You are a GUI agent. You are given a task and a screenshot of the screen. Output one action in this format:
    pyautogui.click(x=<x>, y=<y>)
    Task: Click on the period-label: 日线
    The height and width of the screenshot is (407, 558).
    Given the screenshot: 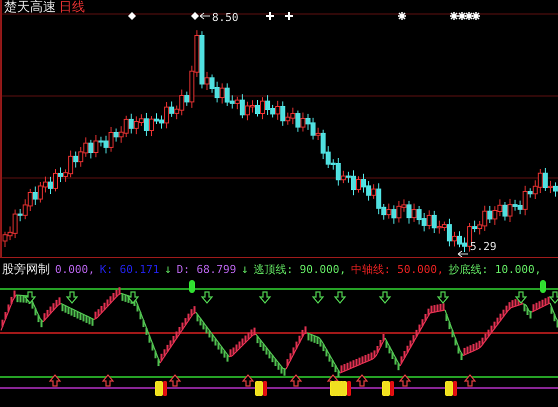 What is the action you would take?
    pyautogui.click(x=72, y=7)
    